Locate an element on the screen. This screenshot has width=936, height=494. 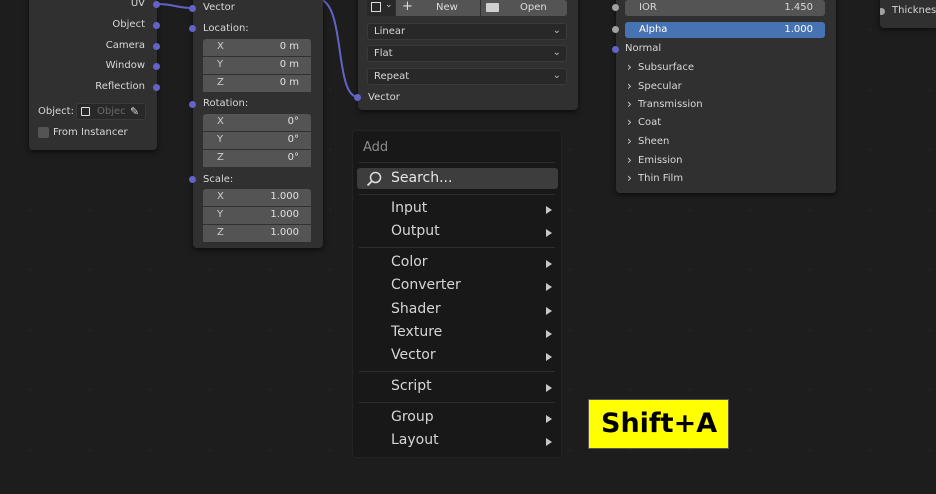
socket-location is located at coordinates (192, 28).